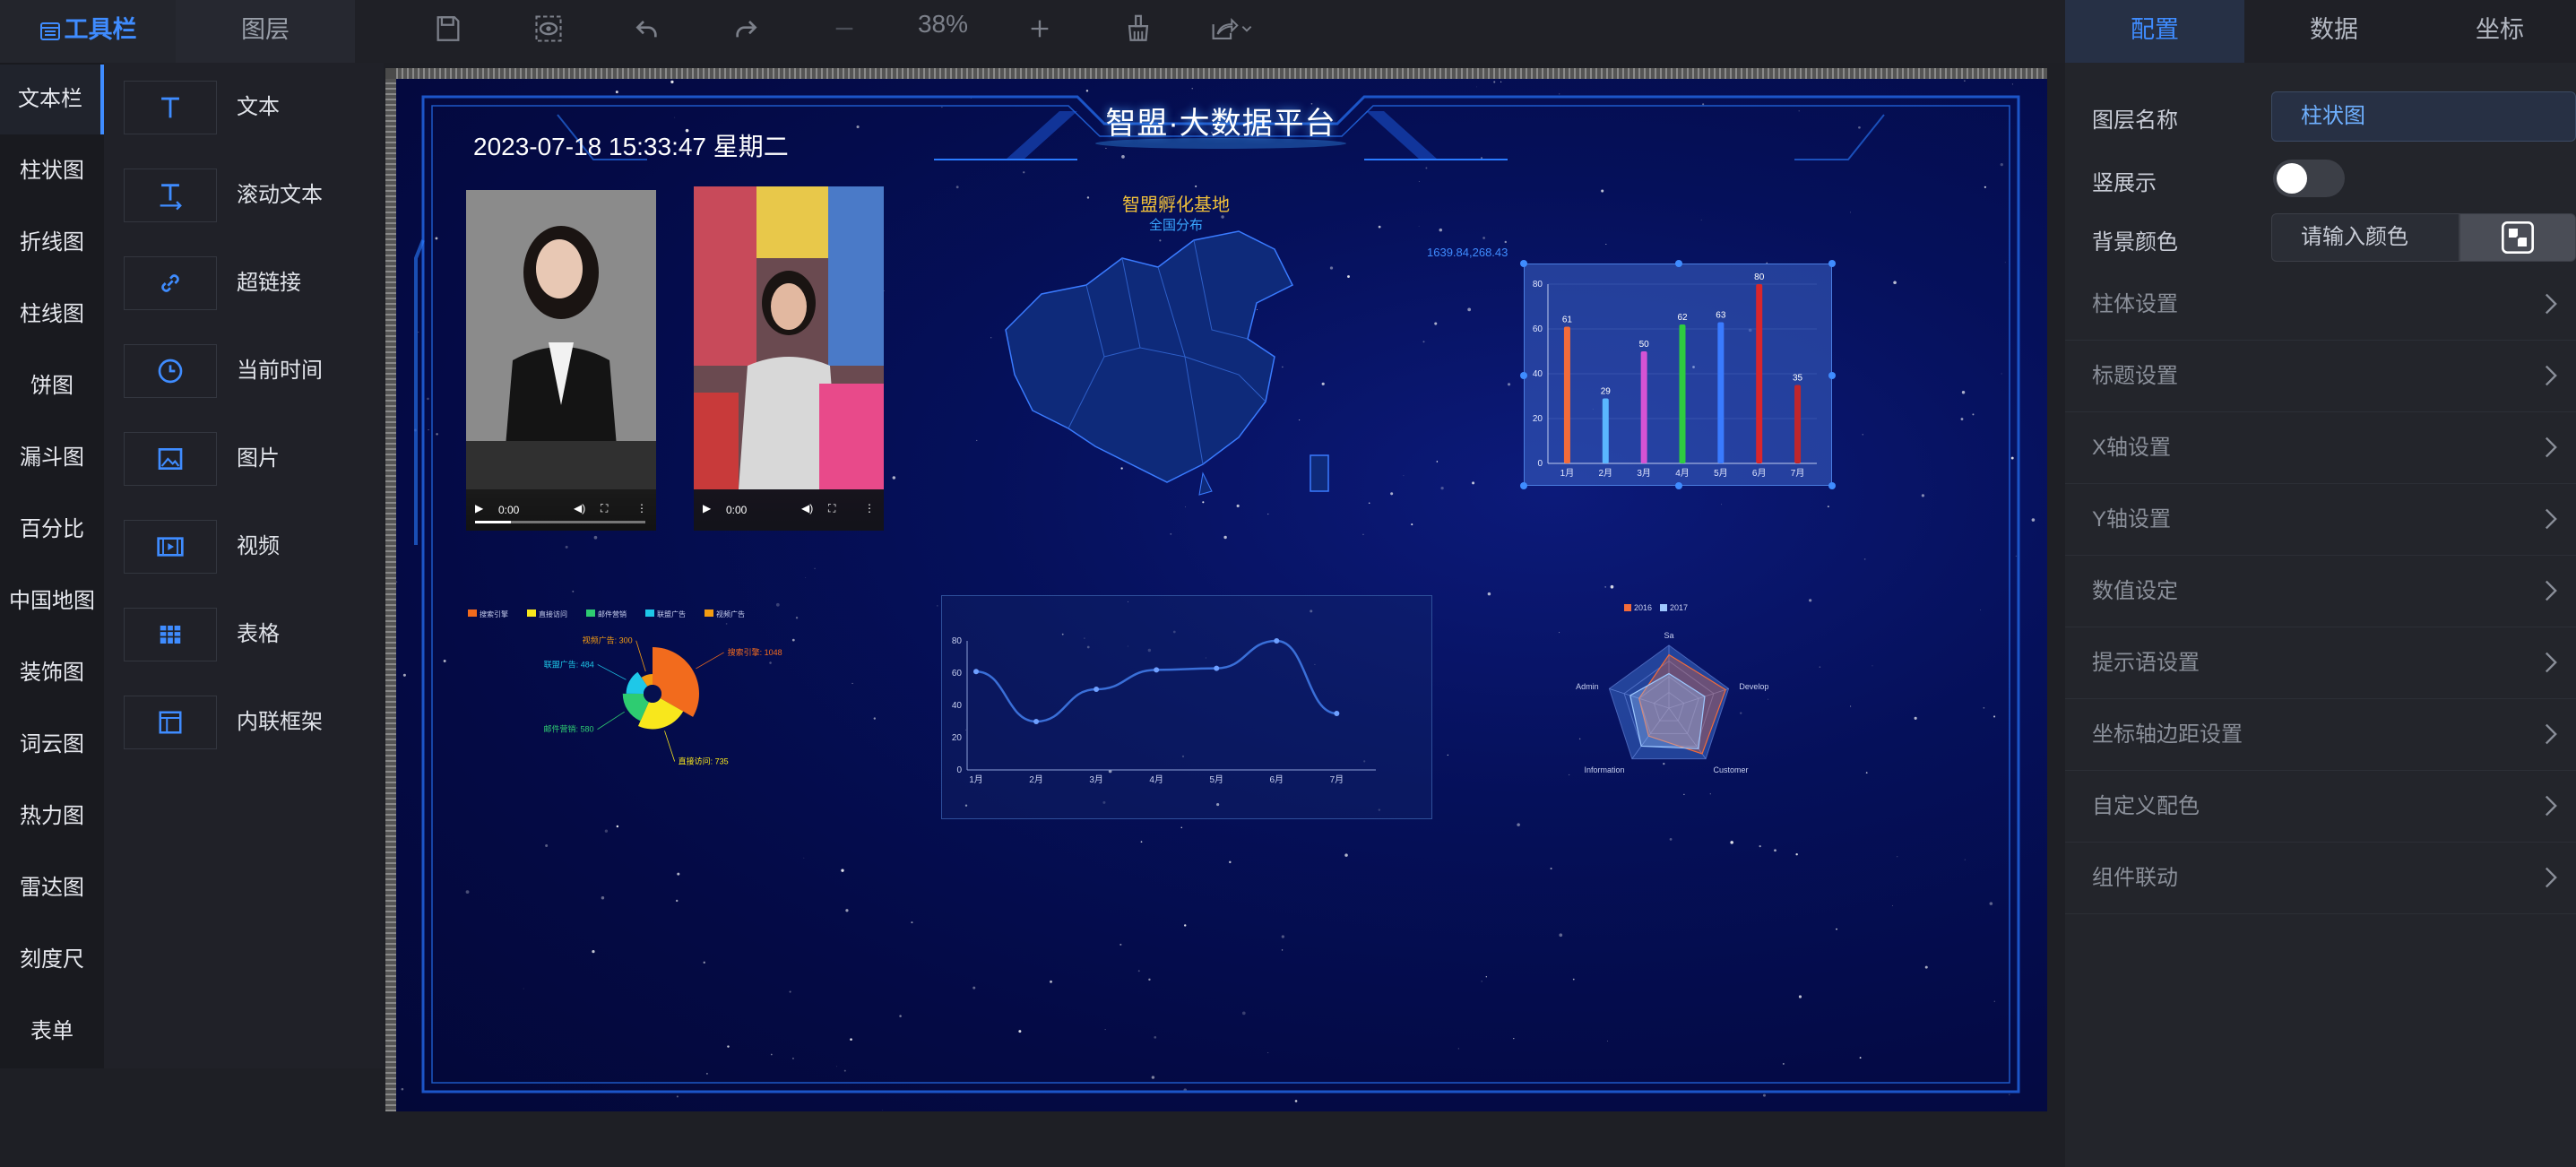 The image size is (2576, 1167). What do you see at coordinates (1216, 779) in the screenshot?
I see `x-tick-label: 5月` at bounding box center [1216, 779].